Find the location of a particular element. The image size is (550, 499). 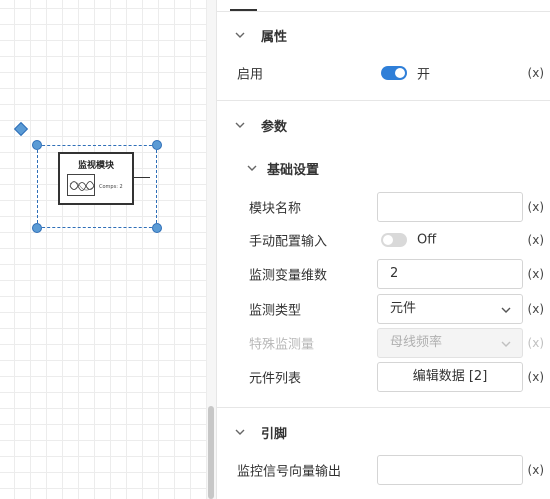

monitor-type-row: 监测类型 元件 (x) is located at coordinates (383, 309).